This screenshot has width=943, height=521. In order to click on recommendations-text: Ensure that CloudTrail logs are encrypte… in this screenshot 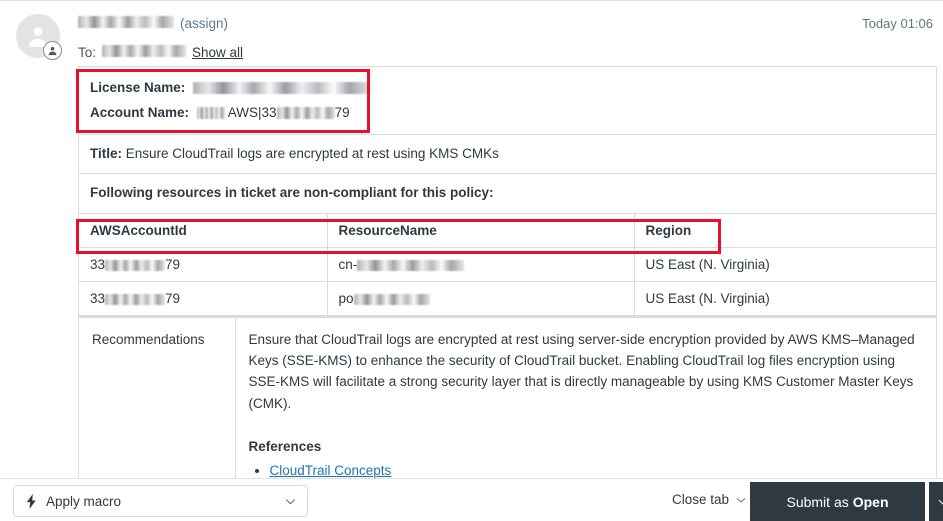, I will do `click(581, 371)`.